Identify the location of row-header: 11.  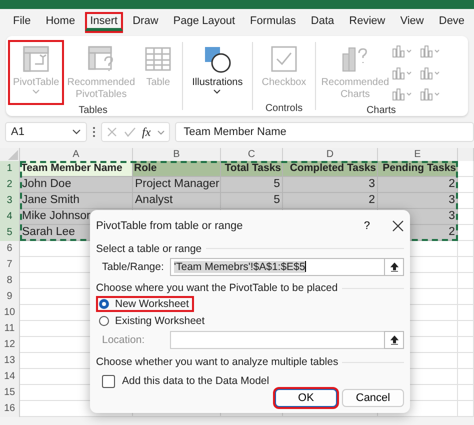
(10, 329).